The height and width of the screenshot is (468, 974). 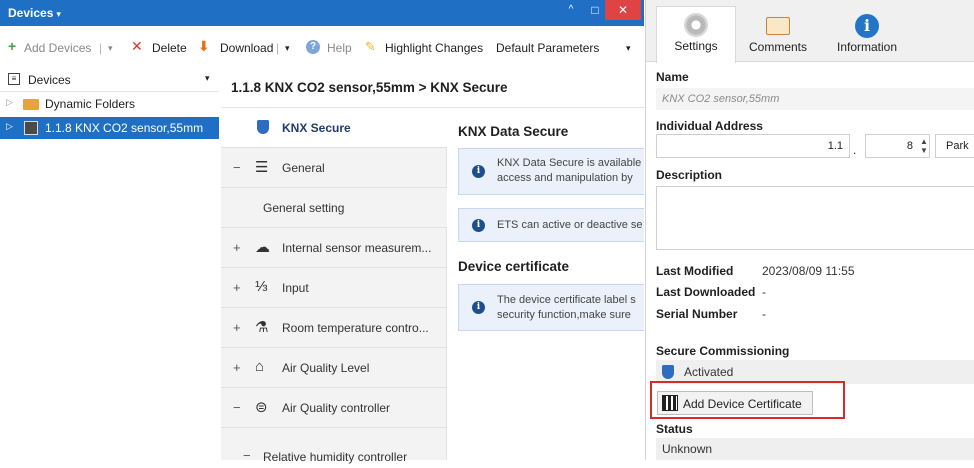 I want to click on info-text: ETS can active or deactive se, so click(x=570, y=225).